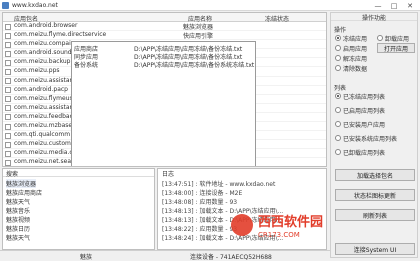  What do you see at coordinates (210, 5) in the screenshot?
I see `title-bar: www.kxdao.net — □ ✕` at bounding box center [210, 5].